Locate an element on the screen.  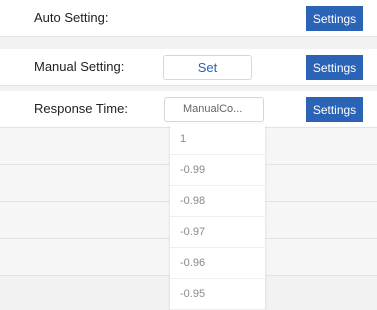
response-settings-button: Settings is located at coordinates (334, 109).